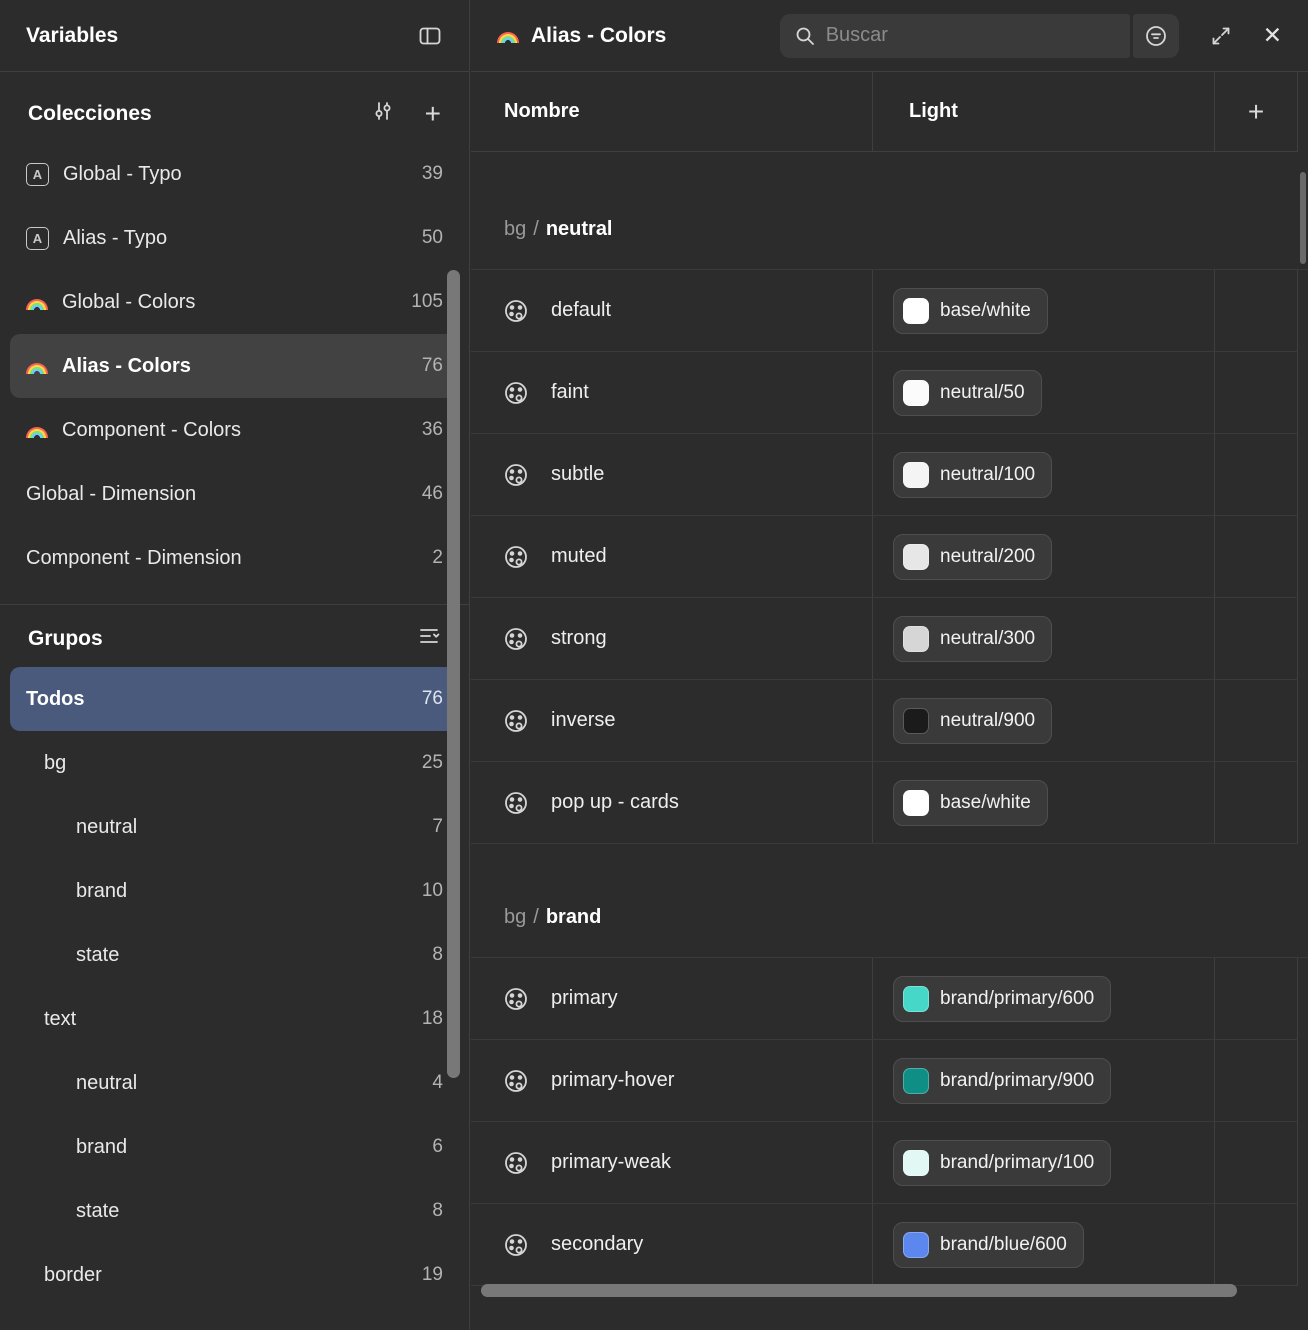 The image size is (1308, 1330). What do you see at coordinates (234, 1019) in the screenshot?
I see `group-item-text: text 18` at bounding box center [234, 1019].